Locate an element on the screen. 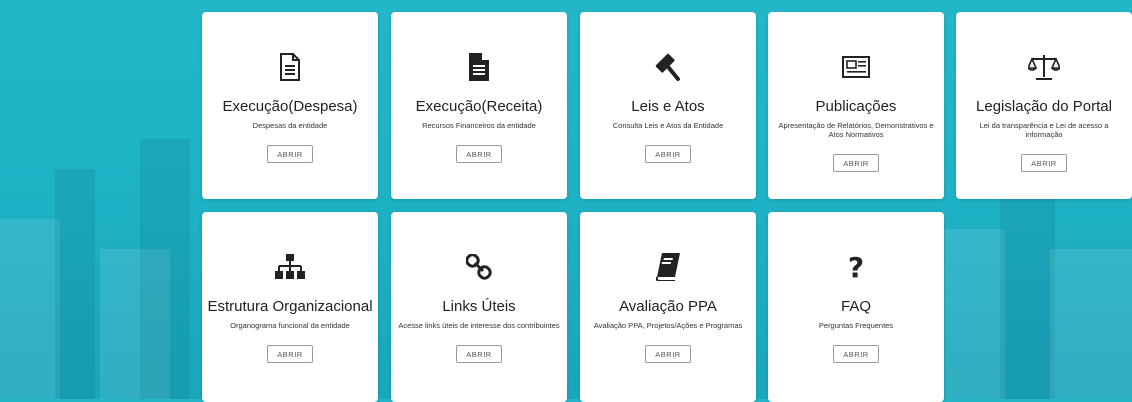 This screenshot has height=402, width=1132. card-description: Despesas da entidade is located at coordinates (290, 125).